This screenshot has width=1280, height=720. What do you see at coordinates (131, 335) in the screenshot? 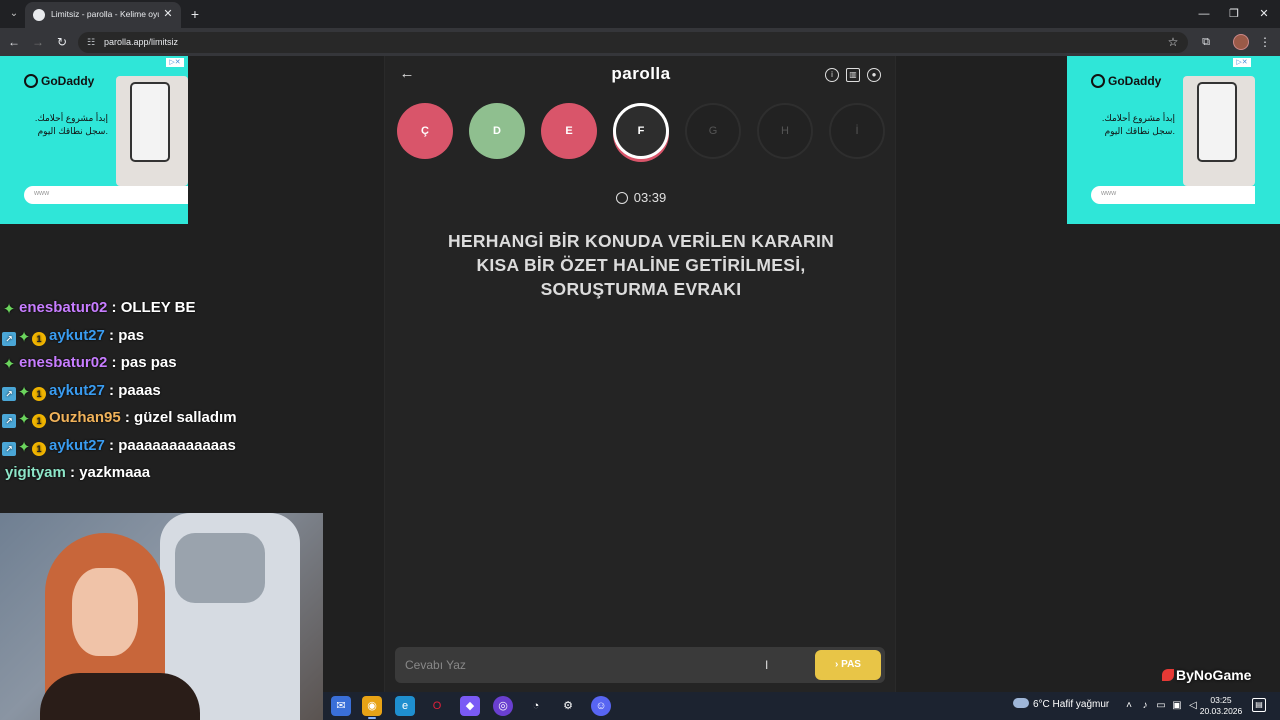
I see `chat-message-text: pas` at bounding box center [131, 335].